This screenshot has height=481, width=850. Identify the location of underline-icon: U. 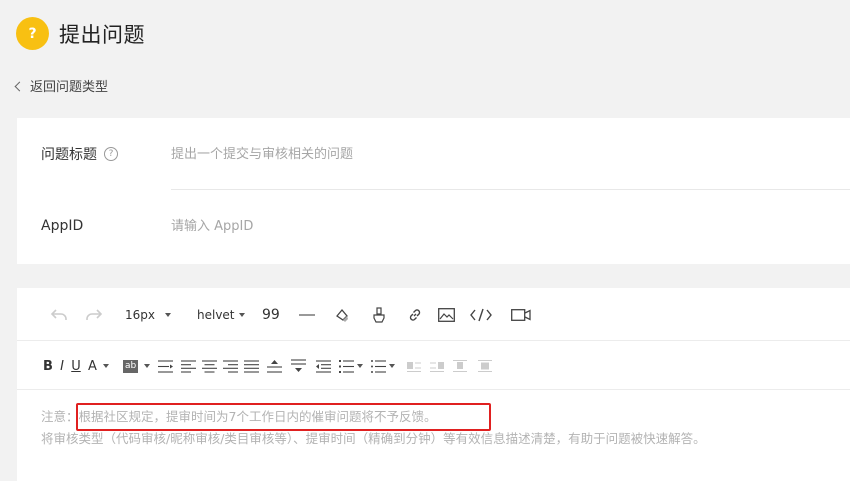
(76, 366).